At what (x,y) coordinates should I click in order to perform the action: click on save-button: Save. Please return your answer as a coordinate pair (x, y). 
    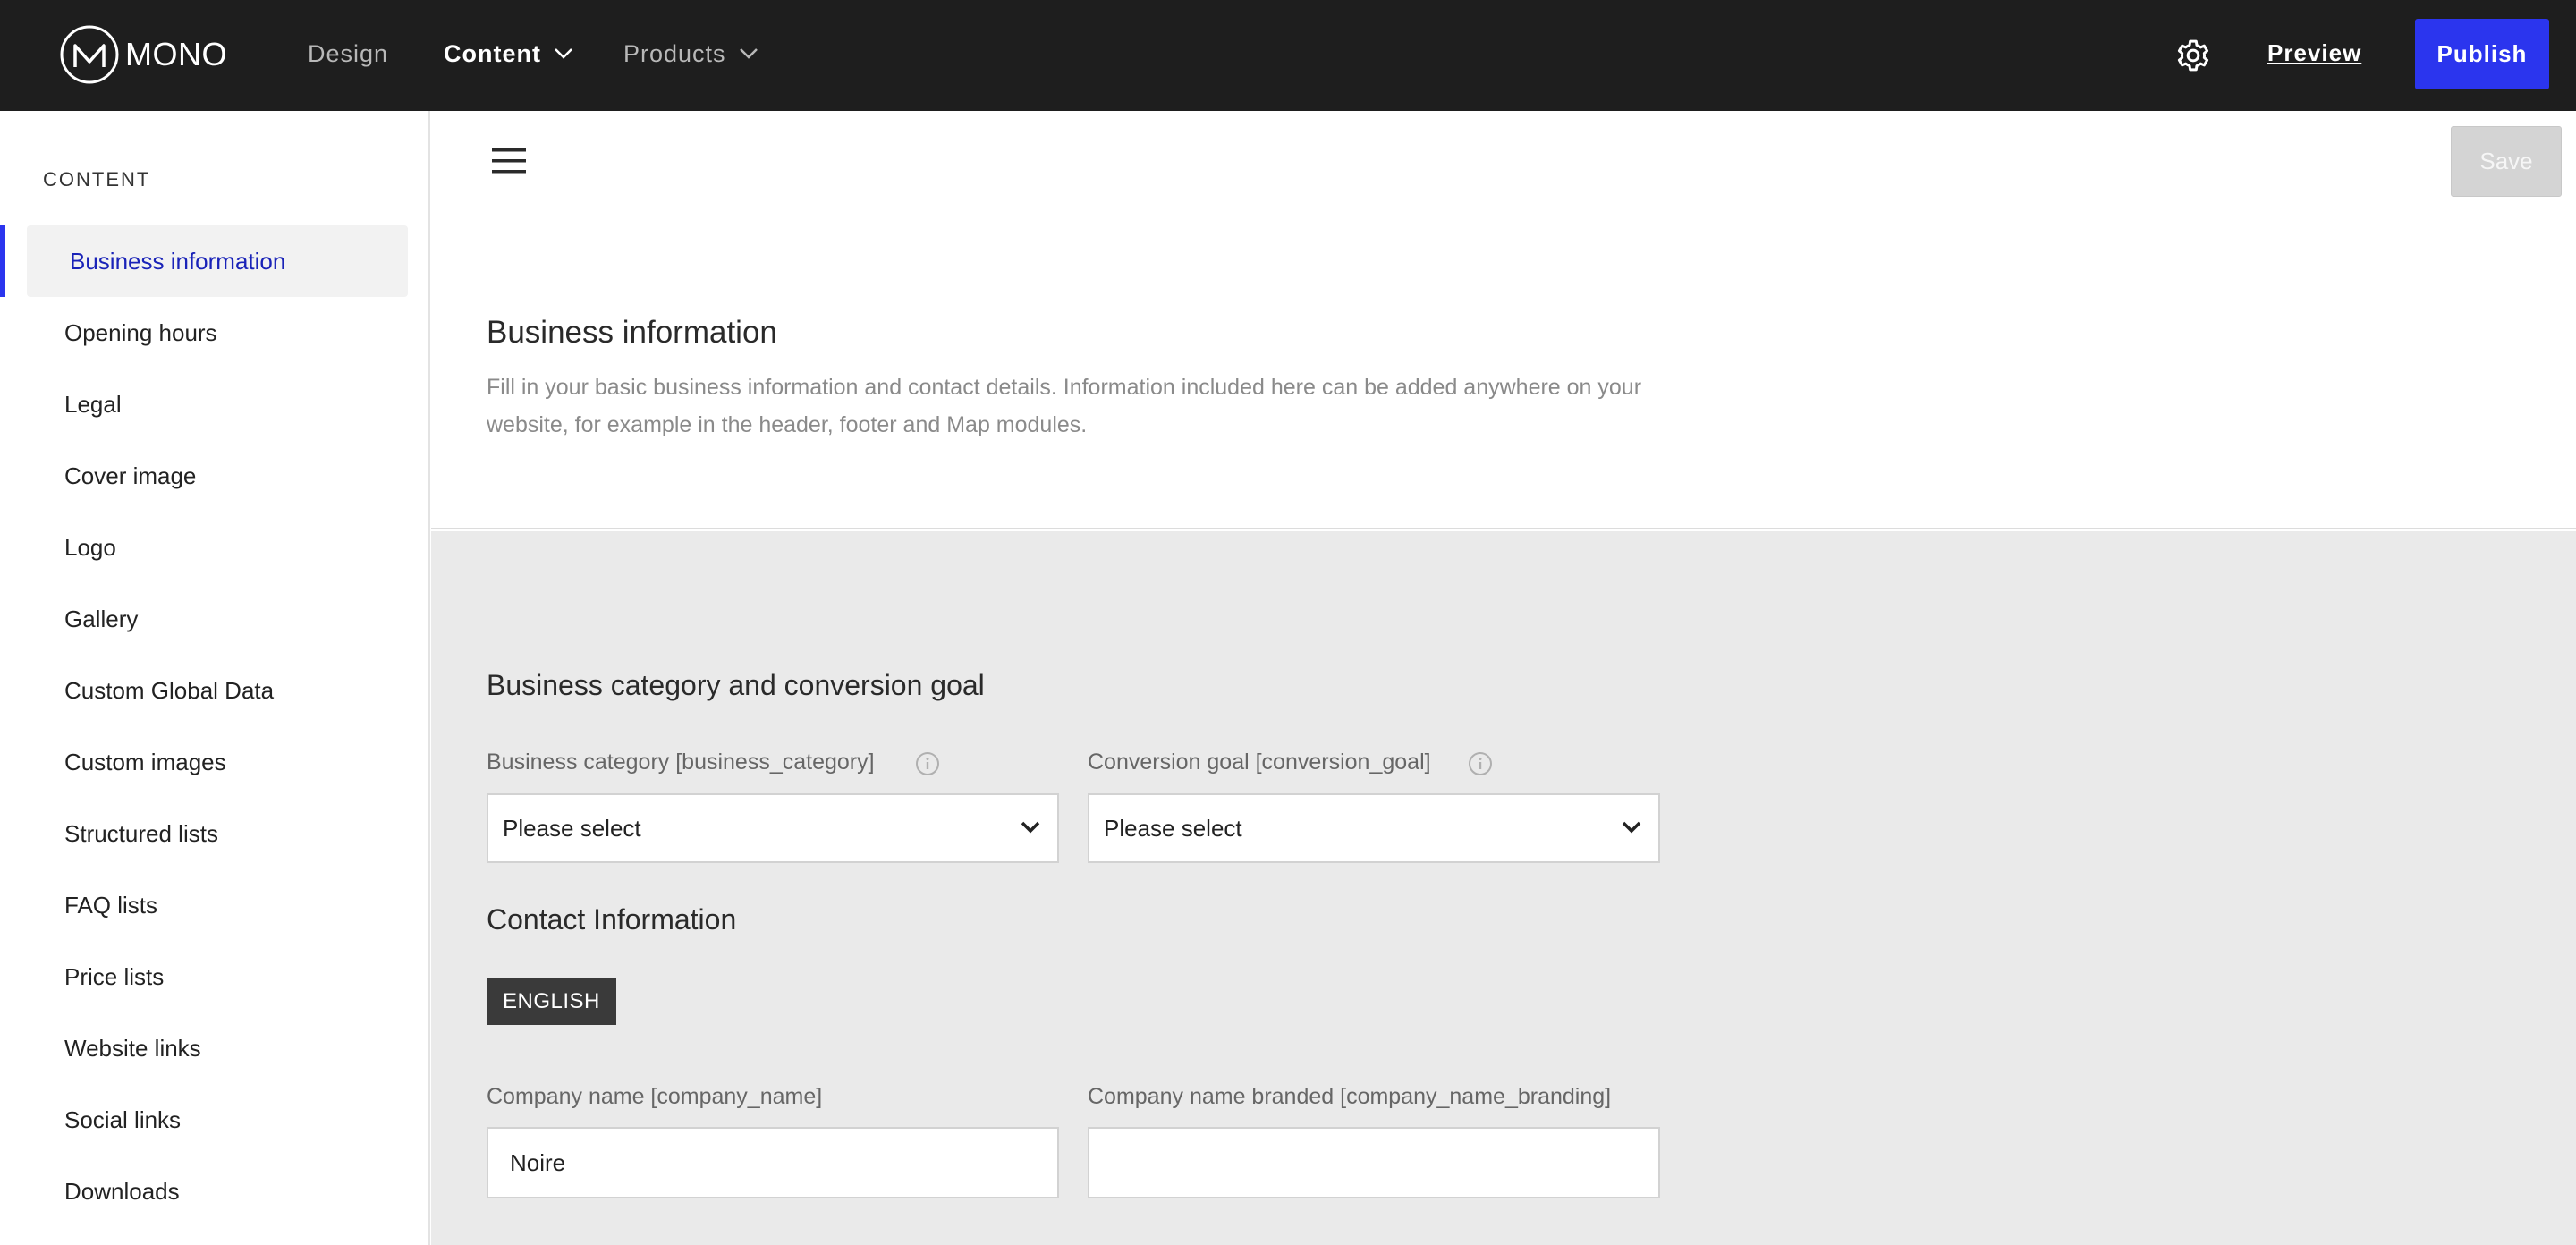
    Looking at the image, I should click on (2506, 162).